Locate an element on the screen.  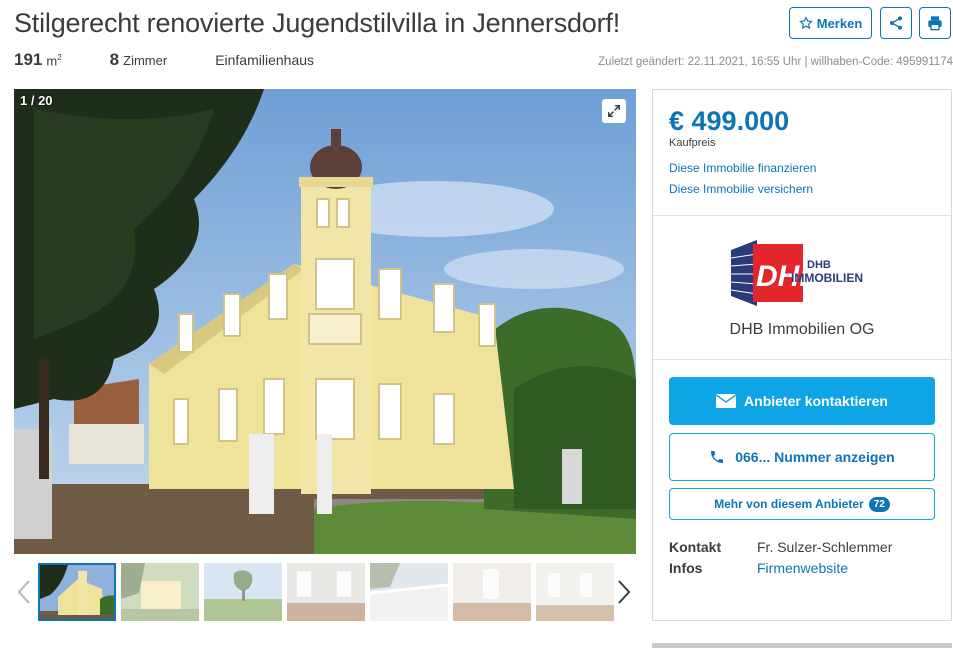
kontakt-label: Kontakt is located at coordinates (695, 547).